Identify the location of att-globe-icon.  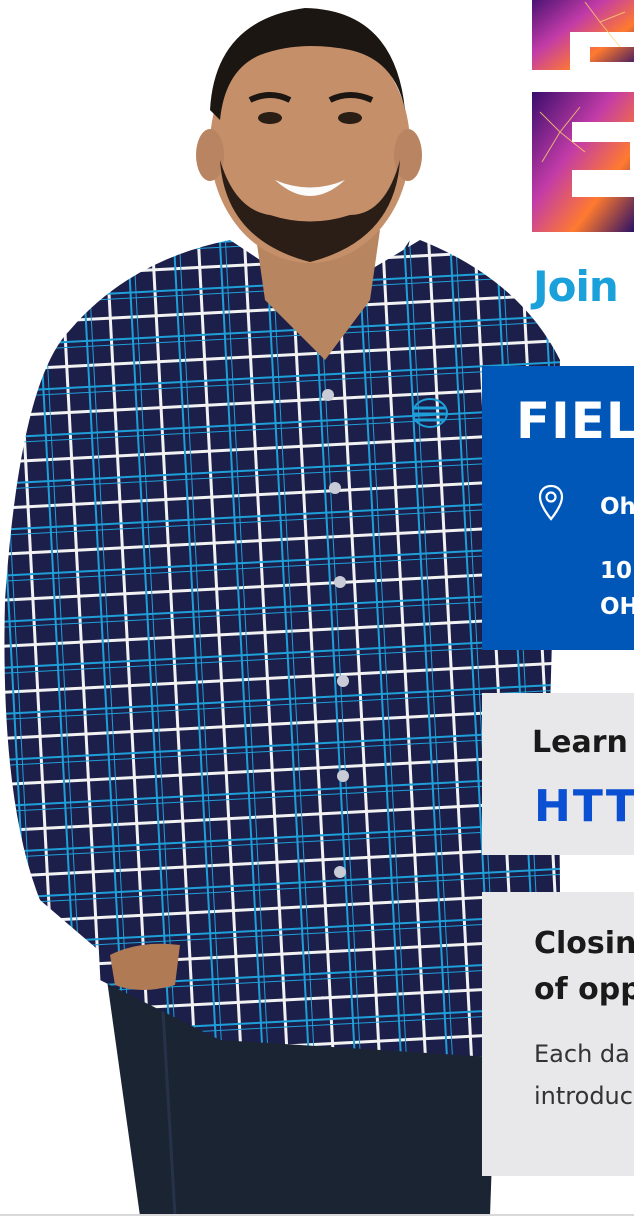
(430, 413).